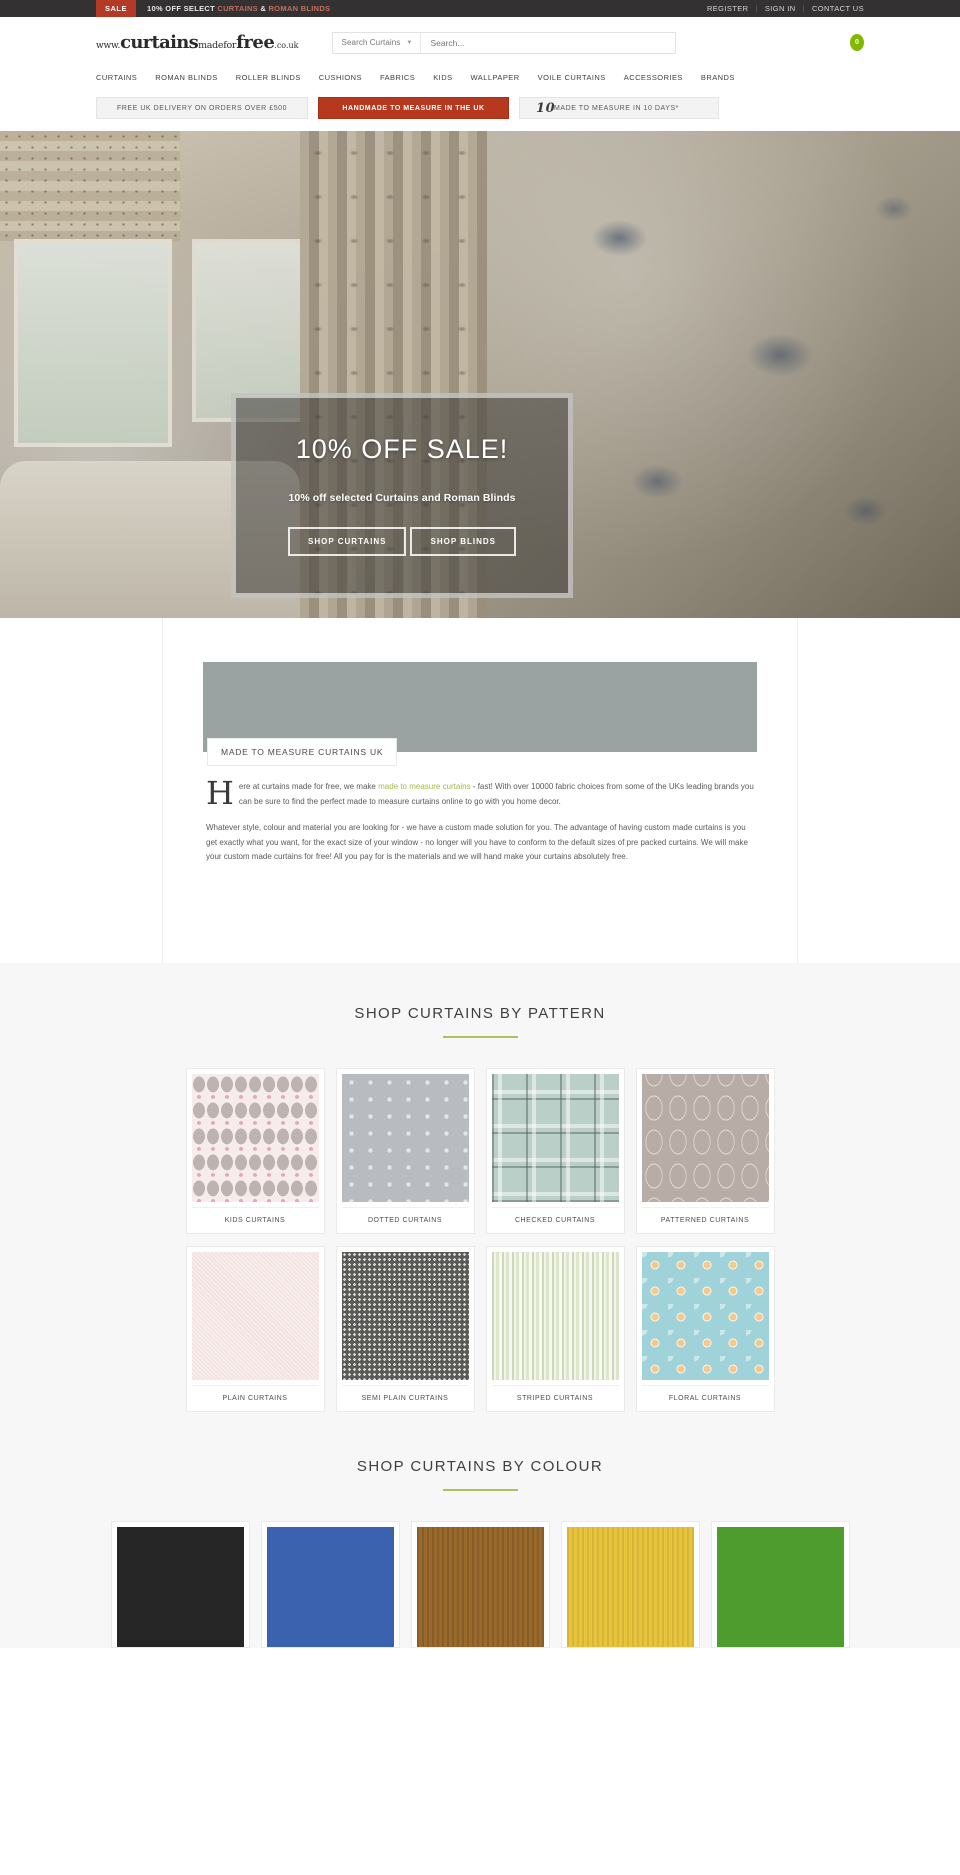  I want to click on promo-ten-days-number: 10, so click(546, 108).